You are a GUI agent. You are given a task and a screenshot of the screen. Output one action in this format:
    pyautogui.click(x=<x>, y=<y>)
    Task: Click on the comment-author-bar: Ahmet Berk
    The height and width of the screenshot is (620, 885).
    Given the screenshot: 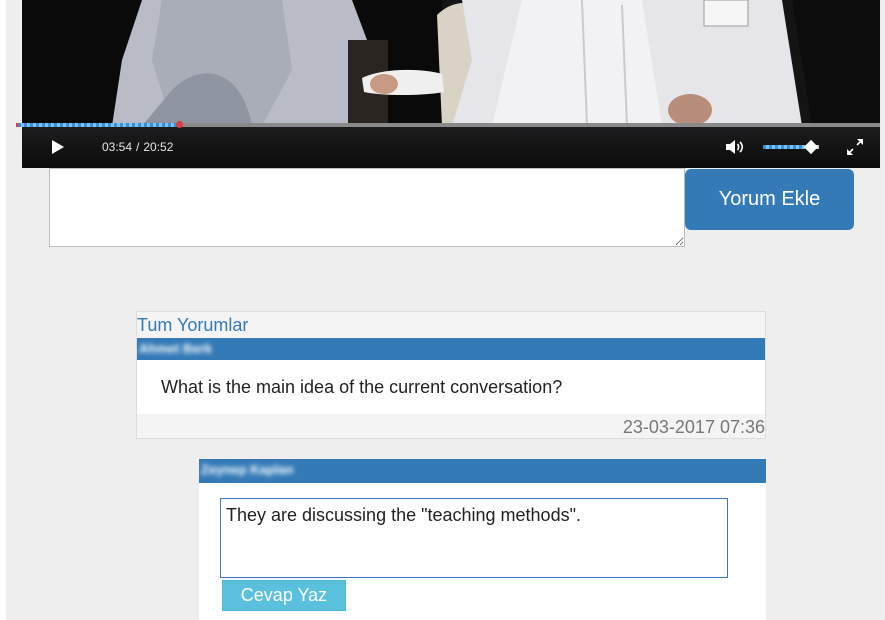 What is the action you would take?
    pyautogui.click(x=451, y=349)
    